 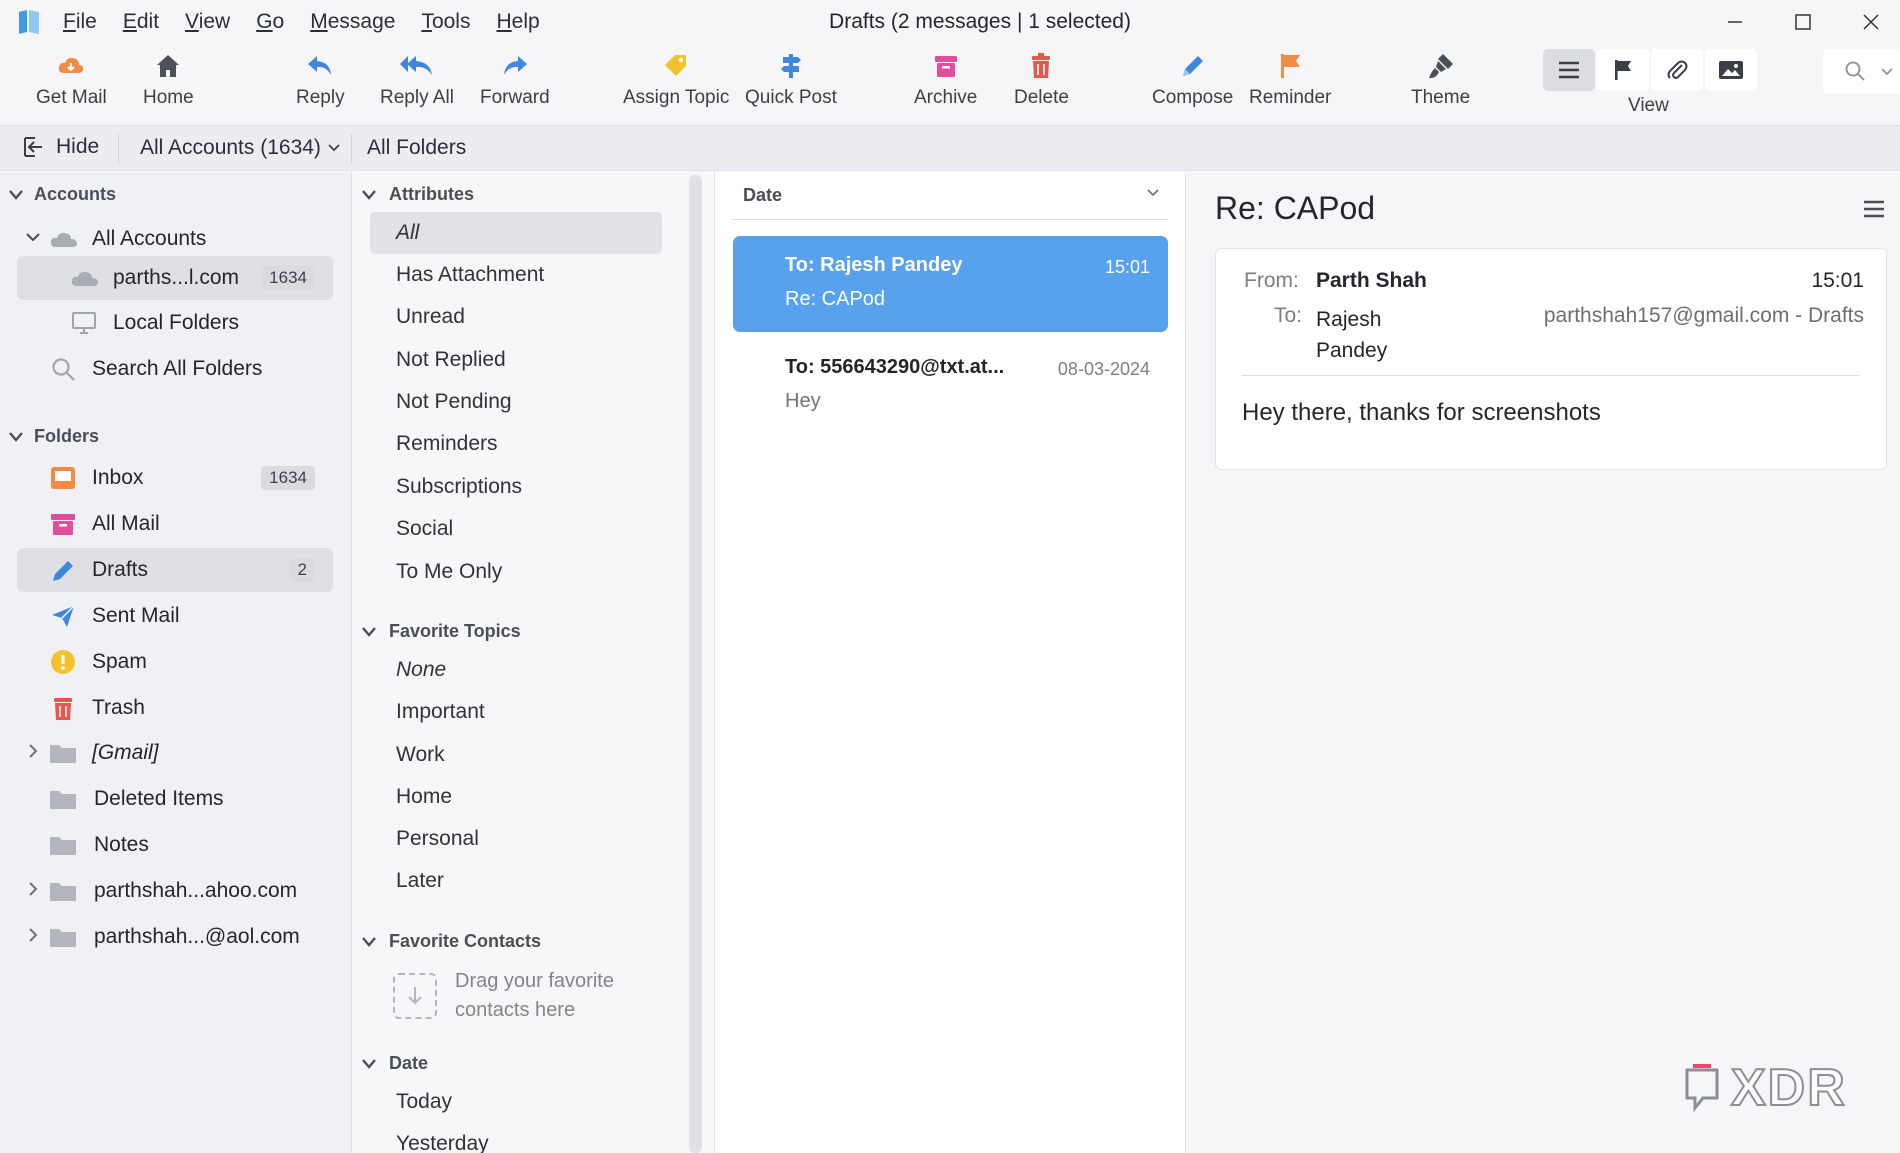 I want to click on favorite-contacts-section-header: Favorite Contacts, so click(x=451, y=941).